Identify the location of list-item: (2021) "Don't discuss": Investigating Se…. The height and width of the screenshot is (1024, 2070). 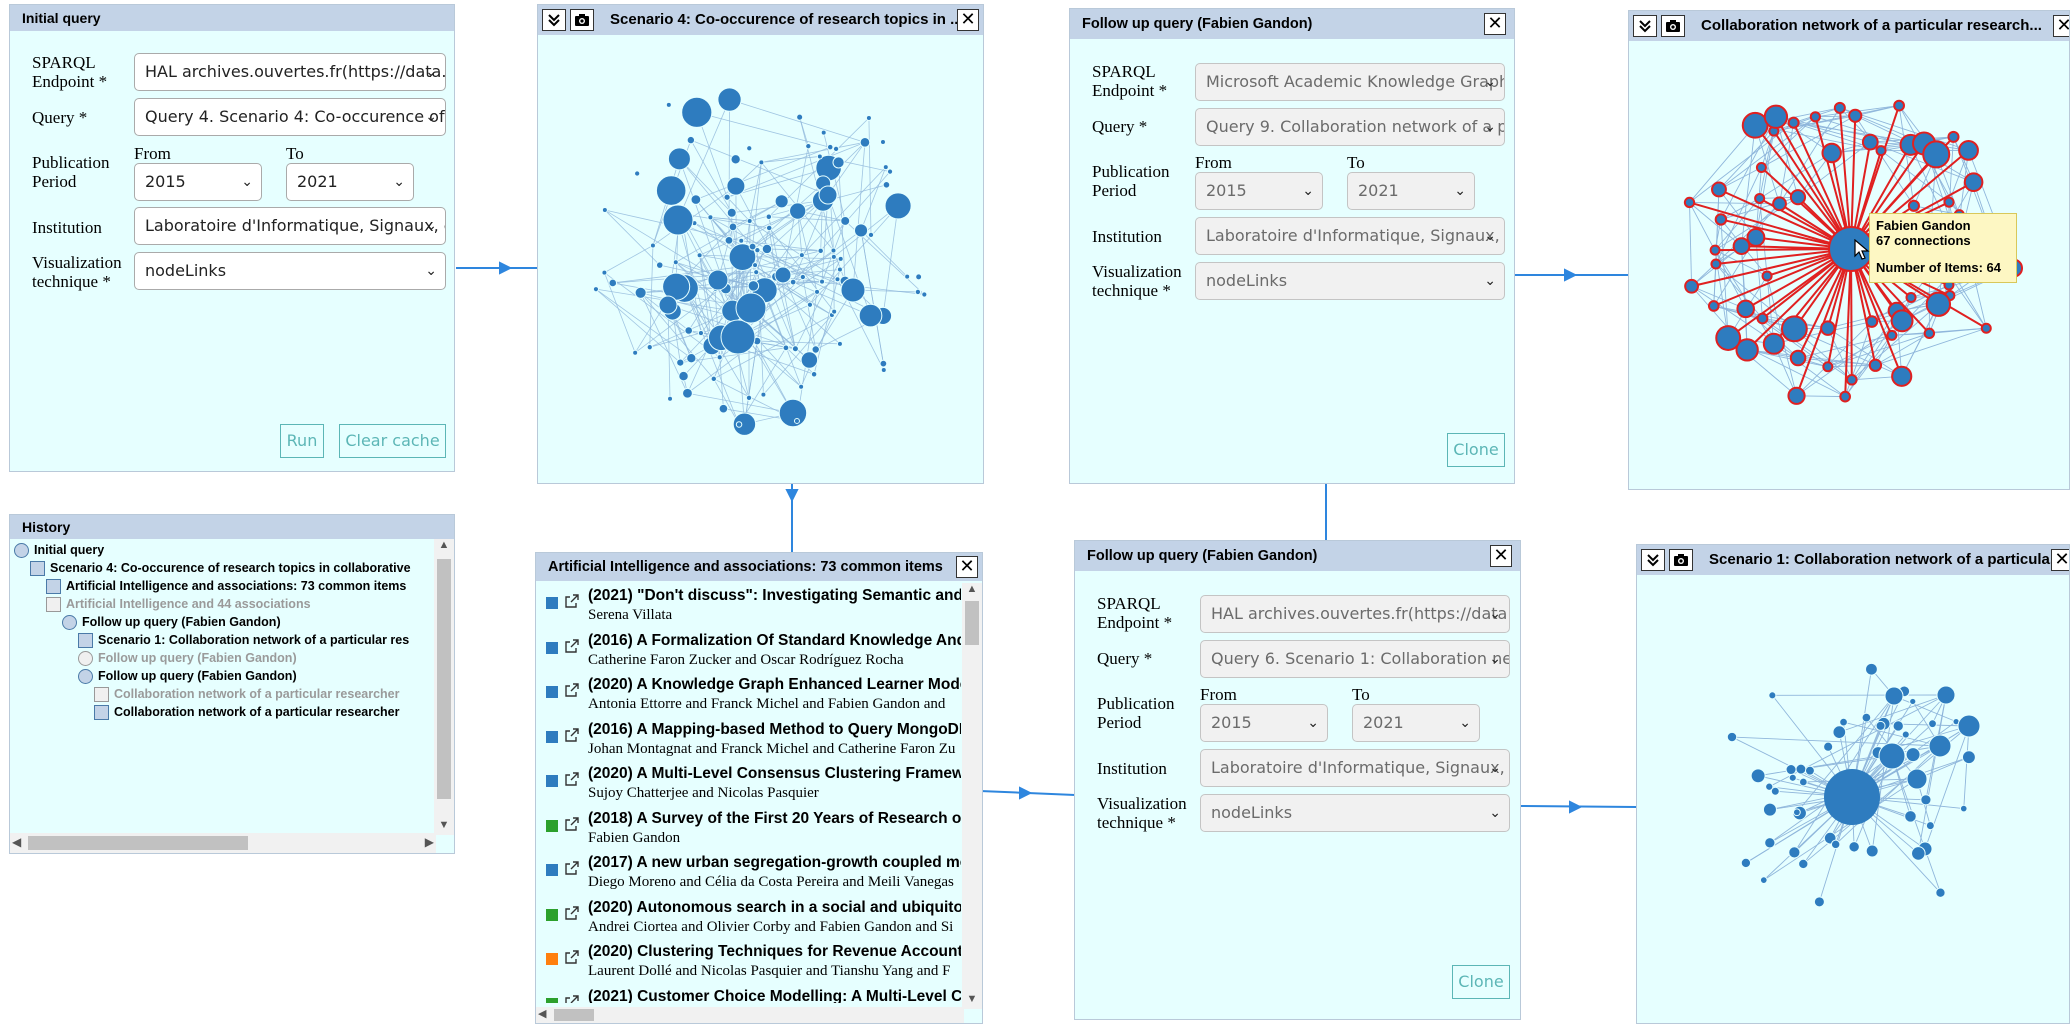
(748, 605).